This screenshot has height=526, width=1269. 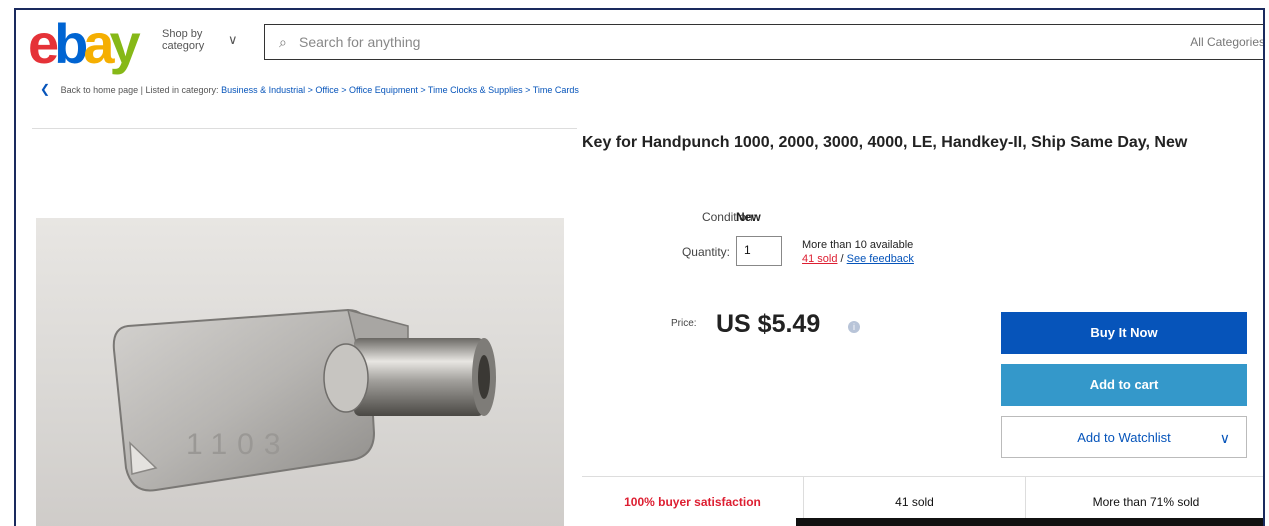 I want to click on availability-text: More than 10 available, so click(x=858, y=245).